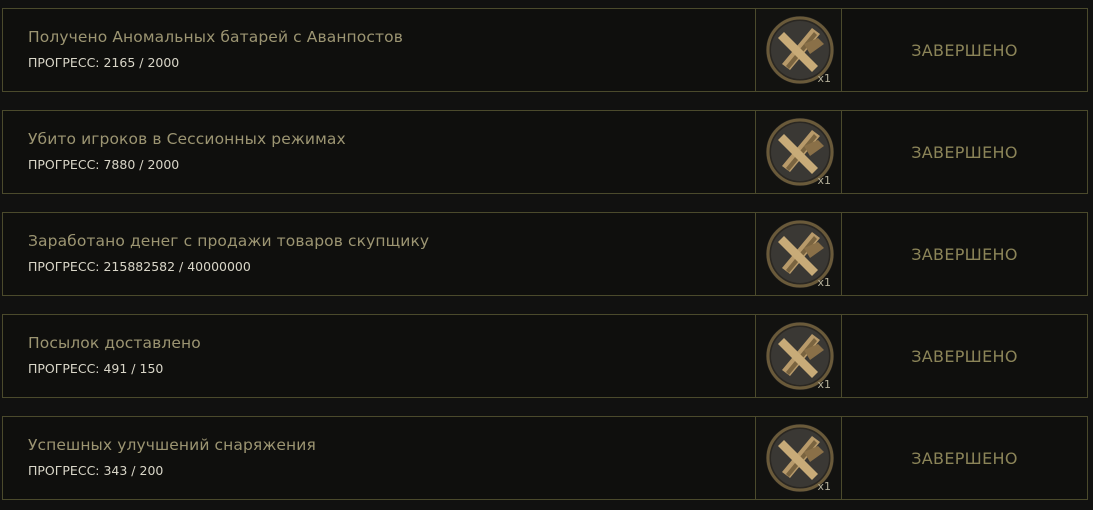 The image size is (1093, 510). What do you see at coordinates (104, 62) in the screenshot?
I see `achievement-progress: ПРОГРЕСС: 2165 / 2000` at bounding box center [104, 62].